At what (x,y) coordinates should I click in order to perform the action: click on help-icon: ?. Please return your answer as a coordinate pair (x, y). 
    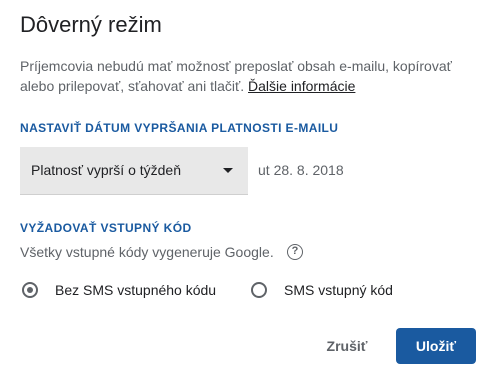
    Looking at the image, I should click on (295, 252).